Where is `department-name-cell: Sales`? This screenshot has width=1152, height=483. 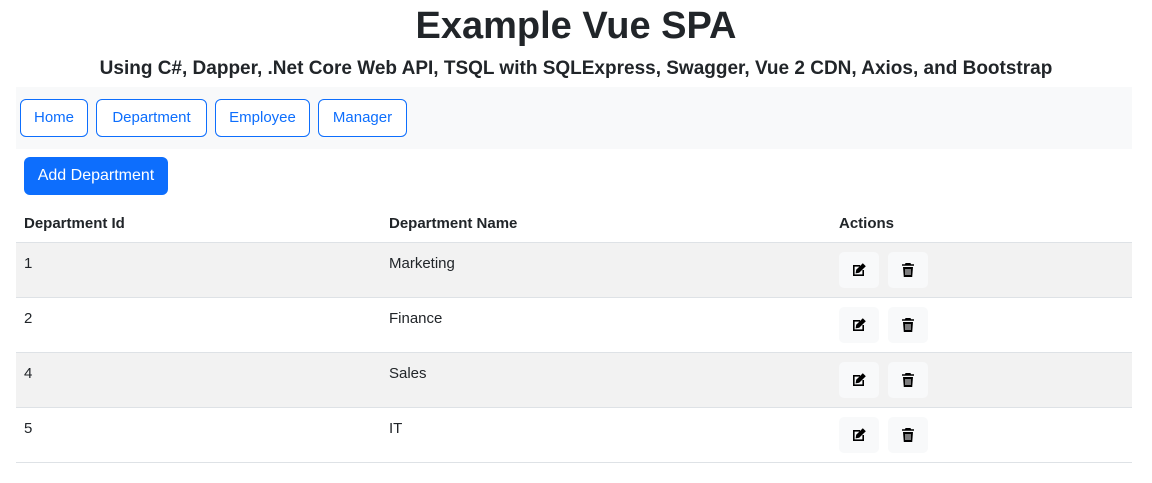
department-name-cell: Sales is located at coordinates (408, 373).